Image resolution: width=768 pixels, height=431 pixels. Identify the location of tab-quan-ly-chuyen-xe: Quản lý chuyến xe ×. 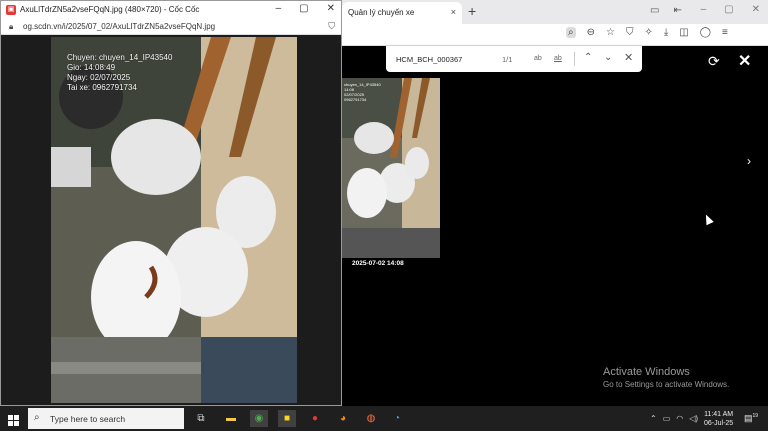
(402, 13).